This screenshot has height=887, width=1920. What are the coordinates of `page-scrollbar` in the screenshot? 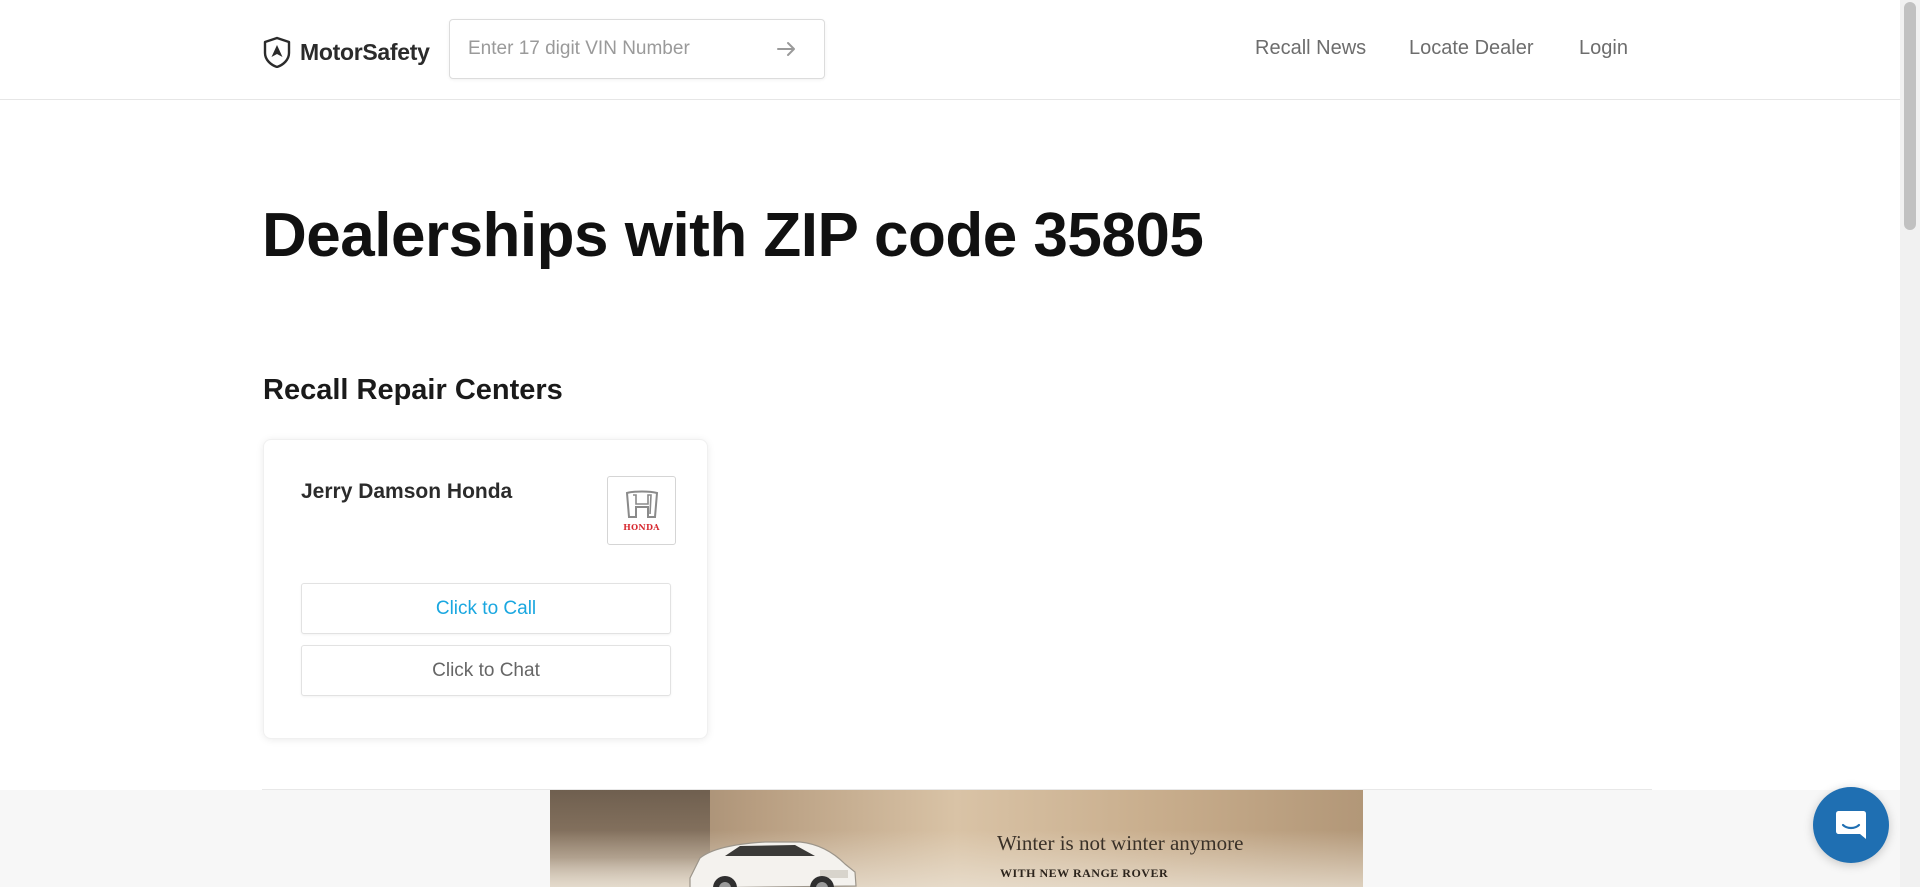 It's located at (1910, 443).